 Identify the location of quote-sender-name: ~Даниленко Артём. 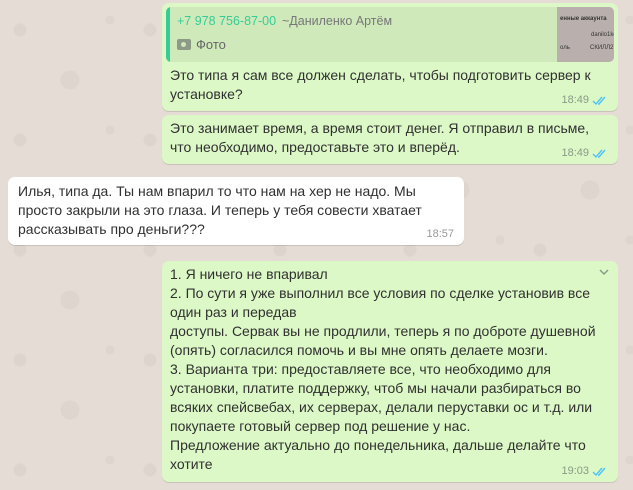
(337, 21).